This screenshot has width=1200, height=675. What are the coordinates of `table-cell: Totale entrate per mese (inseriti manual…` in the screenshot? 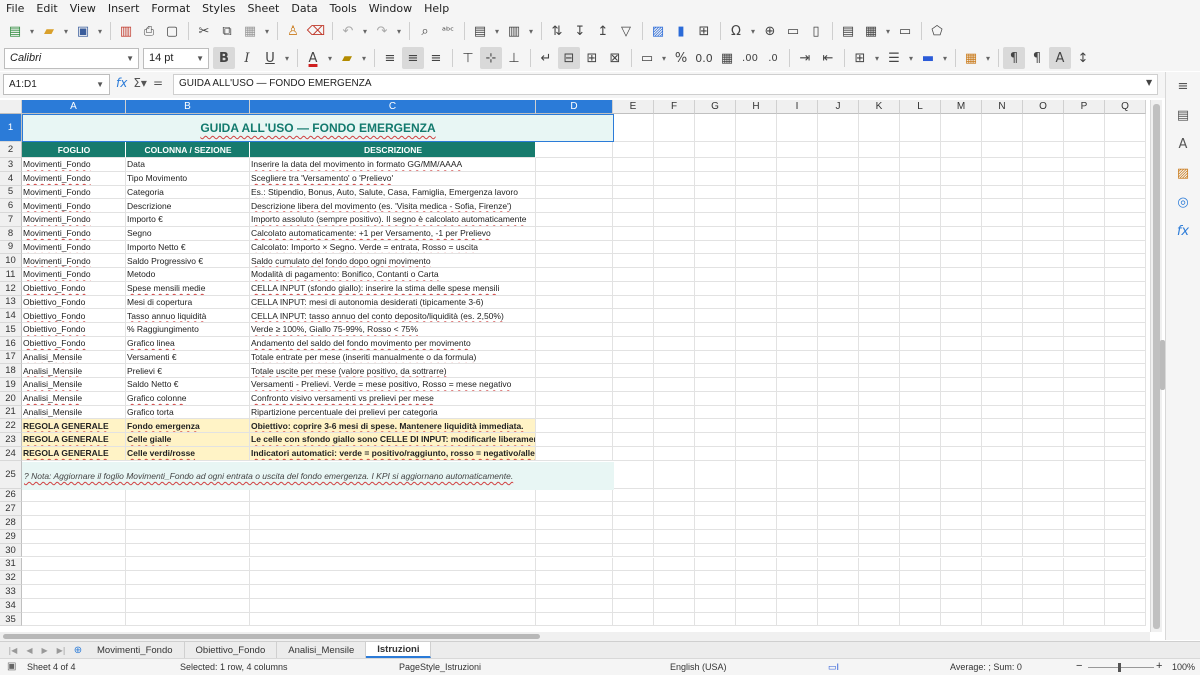 It's located at (393, 357).